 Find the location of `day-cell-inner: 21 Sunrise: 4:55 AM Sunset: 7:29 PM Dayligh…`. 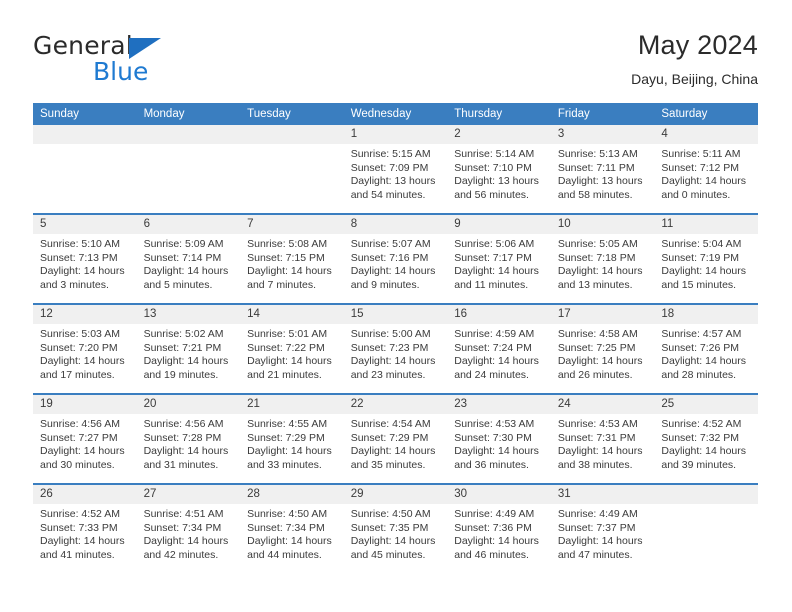

day-cell-inner: 21 Sunrise: 4:55 AM Sunset: 7:29 PM Dayligh… is located at coordinates (292, 439).